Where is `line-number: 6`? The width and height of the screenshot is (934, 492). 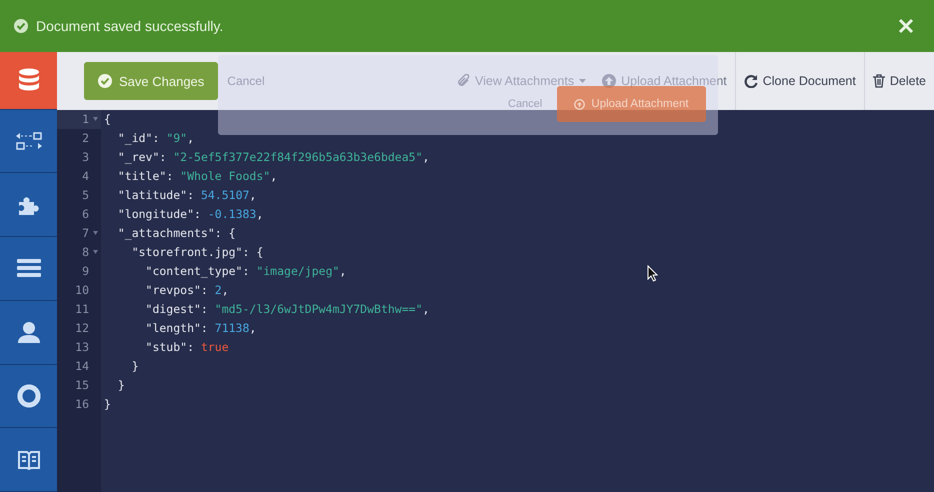 line-number: 6 is located at coordinates (85, 214).